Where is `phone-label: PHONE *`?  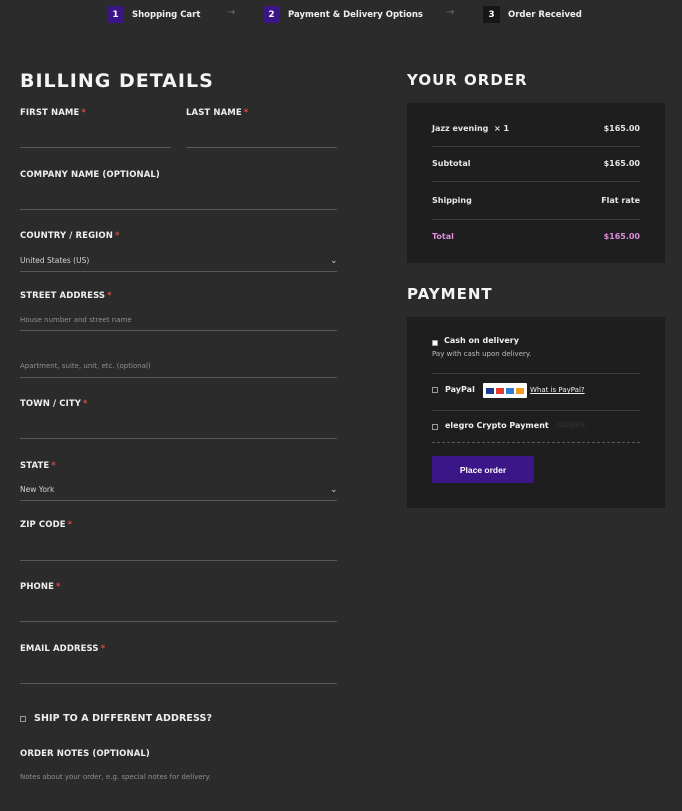
phone-label: PHONE * is located at coordinates (40, 587).